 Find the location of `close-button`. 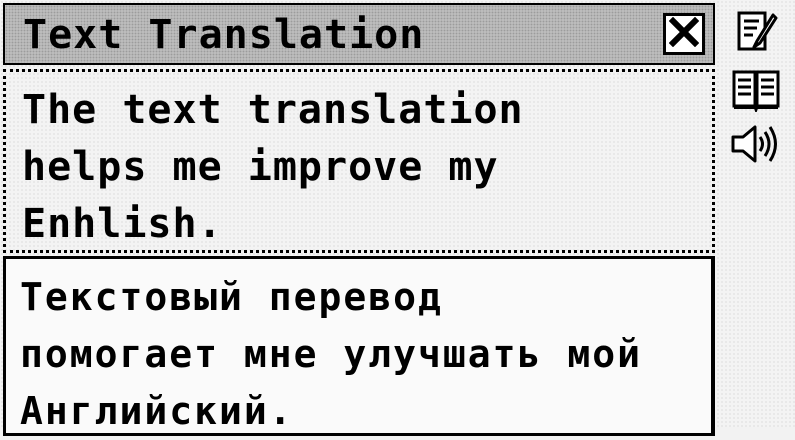

close-button is located at coordinates (684, 34).